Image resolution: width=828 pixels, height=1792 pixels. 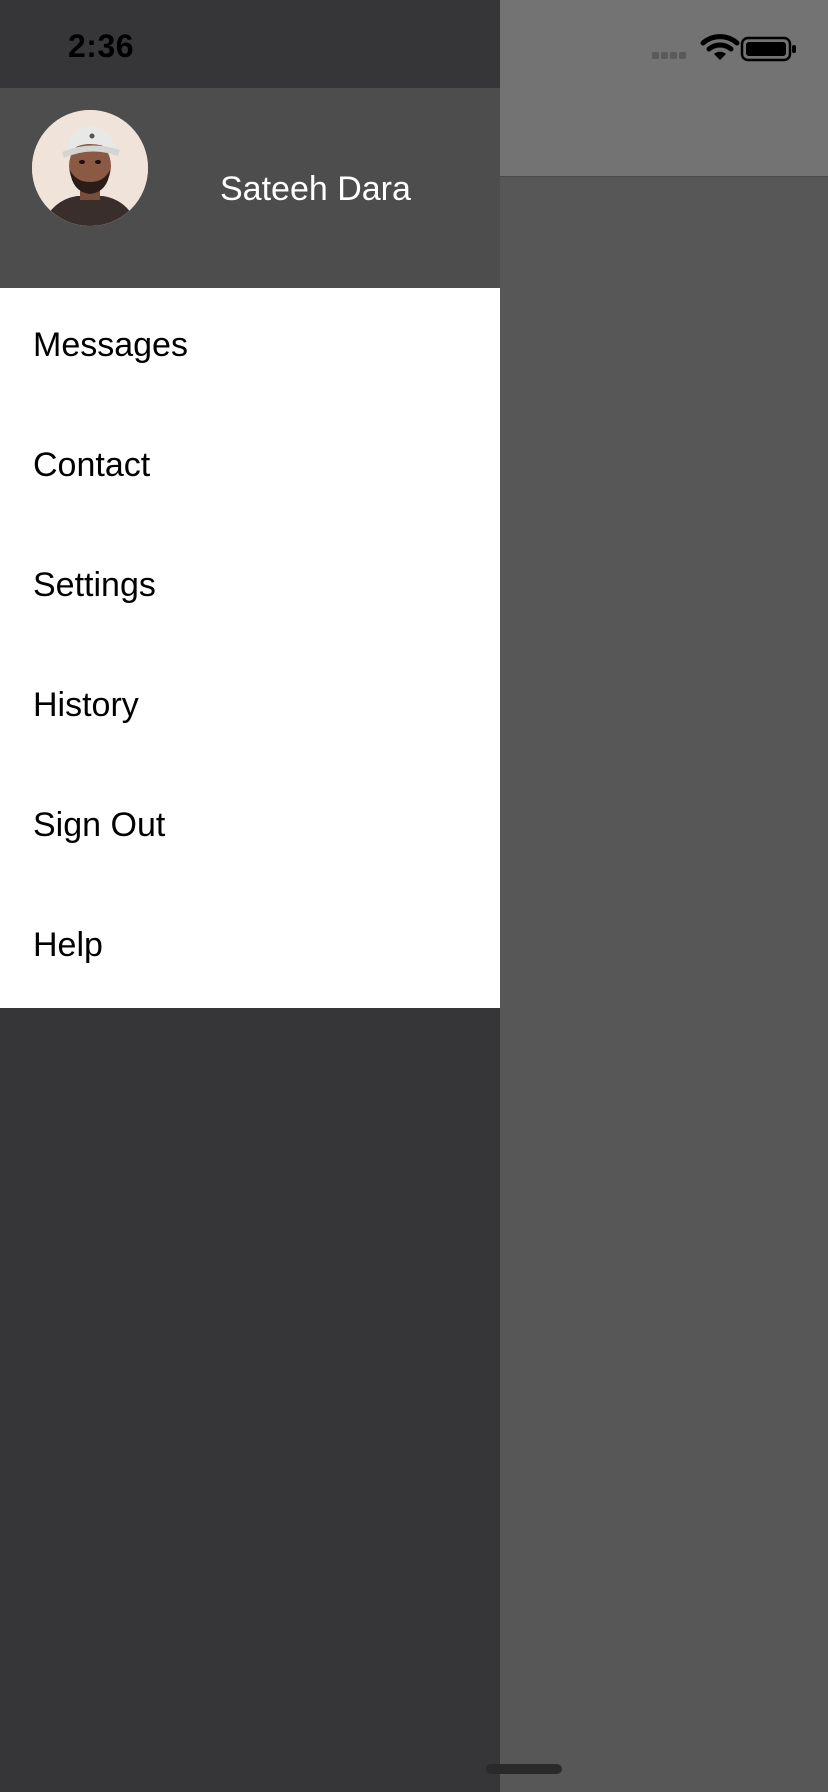 What do you see at coordinates (524, 1769) in the screenshot?
I see `home-indicator` at bounding box center [524, 1769].